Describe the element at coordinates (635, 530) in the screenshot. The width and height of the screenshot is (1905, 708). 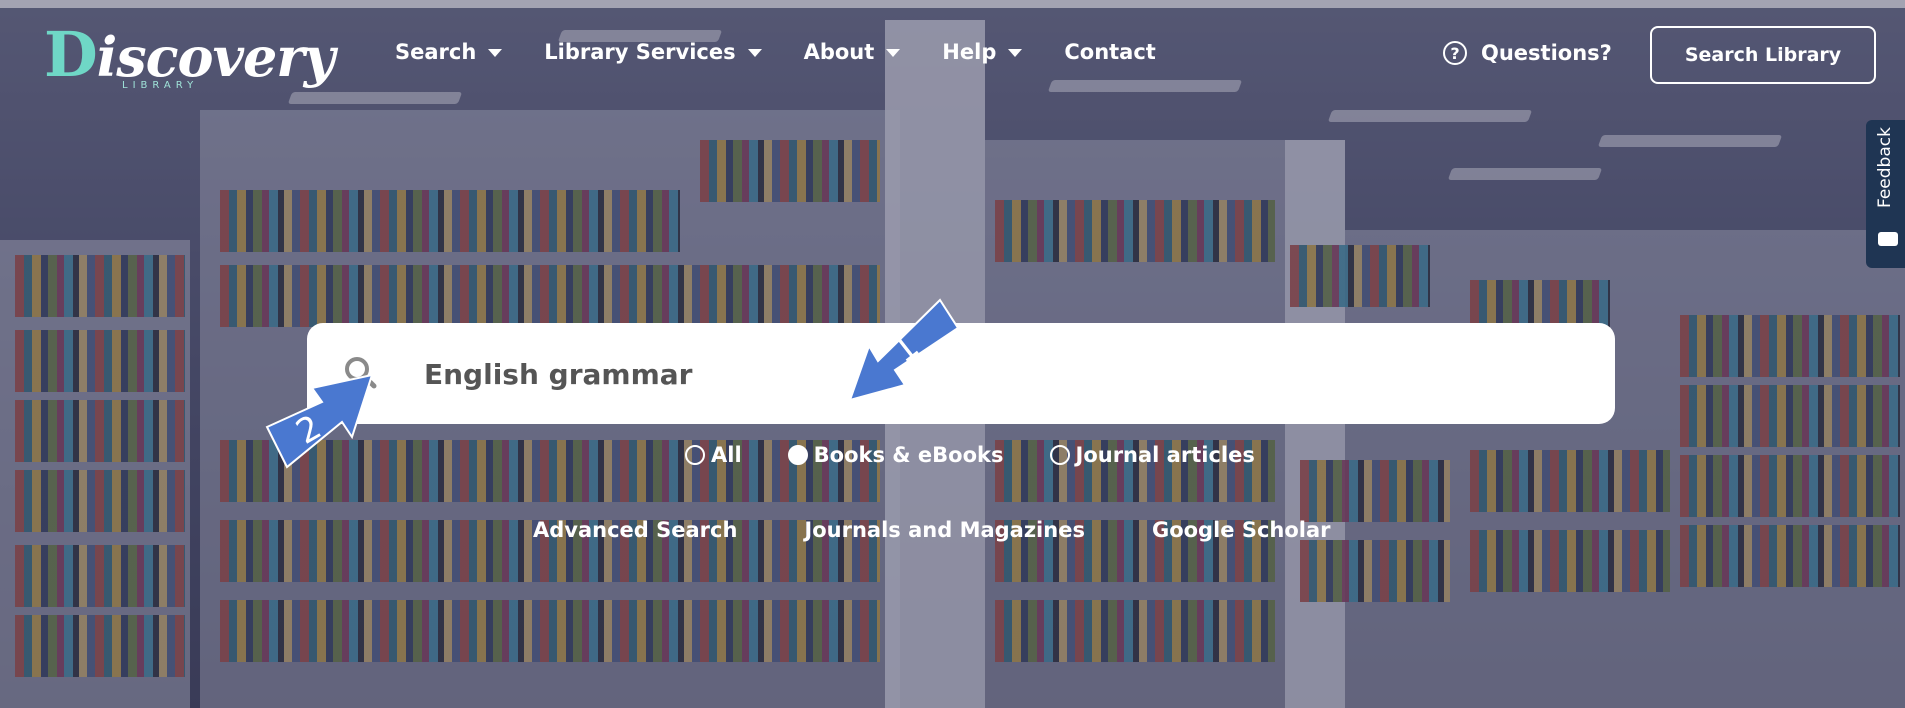
I see `advanced-search-link: Advanced Search` at that location.